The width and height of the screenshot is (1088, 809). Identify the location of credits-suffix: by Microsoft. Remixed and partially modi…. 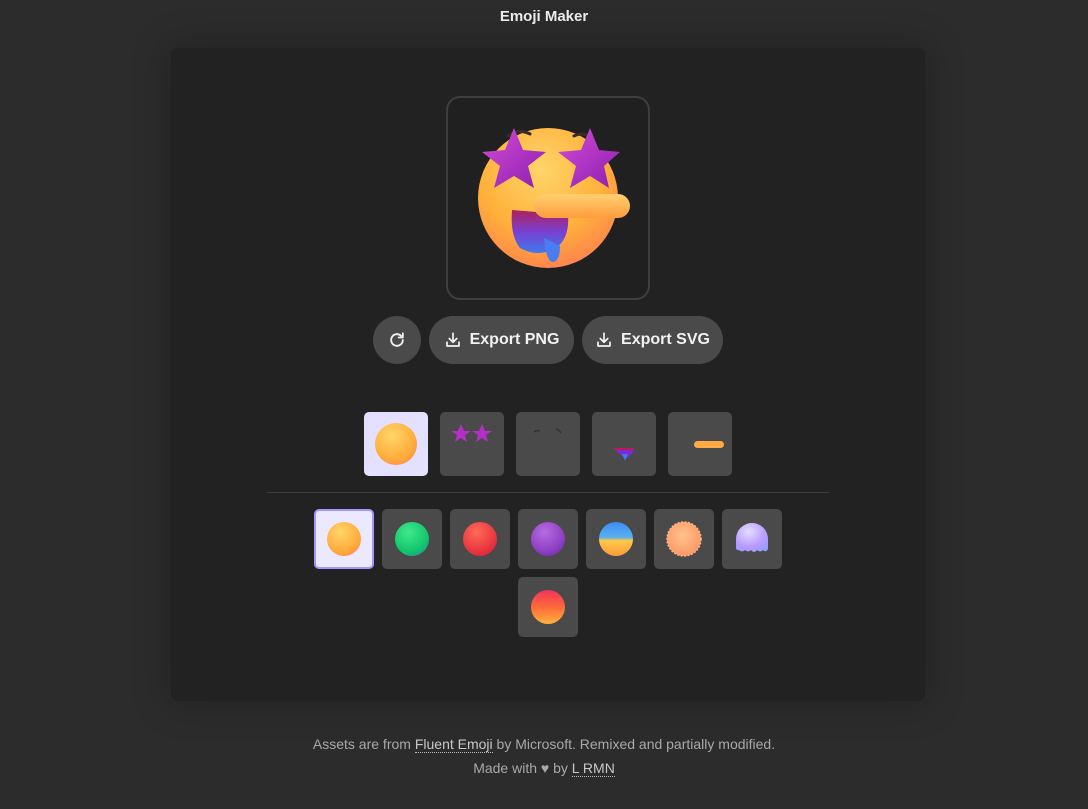
(634, 744).